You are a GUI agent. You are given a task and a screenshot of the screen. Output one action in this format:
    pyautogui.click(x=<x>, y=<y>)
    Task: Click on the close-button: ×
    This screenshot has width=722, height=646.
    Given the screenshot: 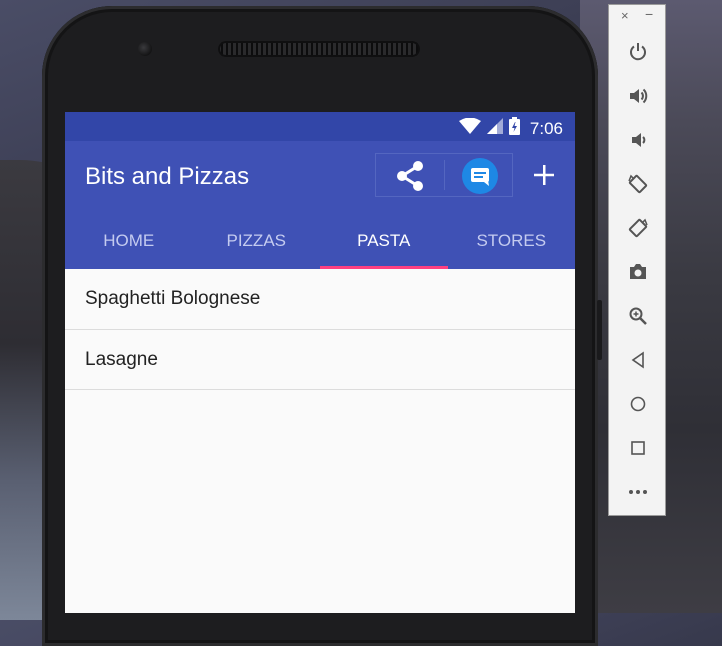 What is the action you would take?
    pyautogui.click(x=625, y=15)
    